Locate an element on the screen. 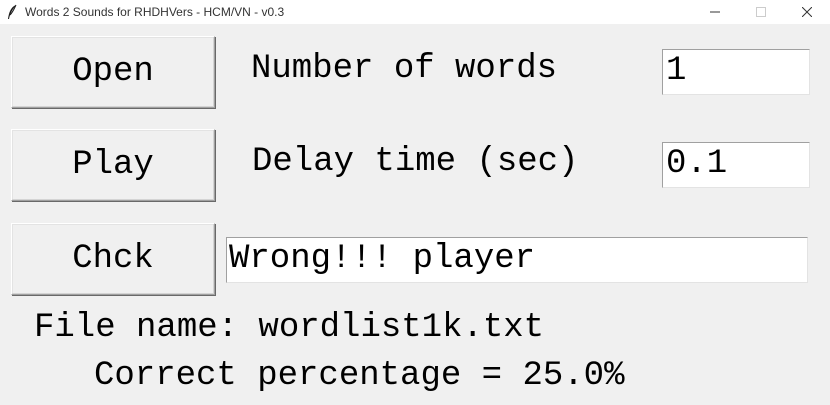  correct-percentage-label: Correct percentage = 25.0% is located at coordinates (359, 376).